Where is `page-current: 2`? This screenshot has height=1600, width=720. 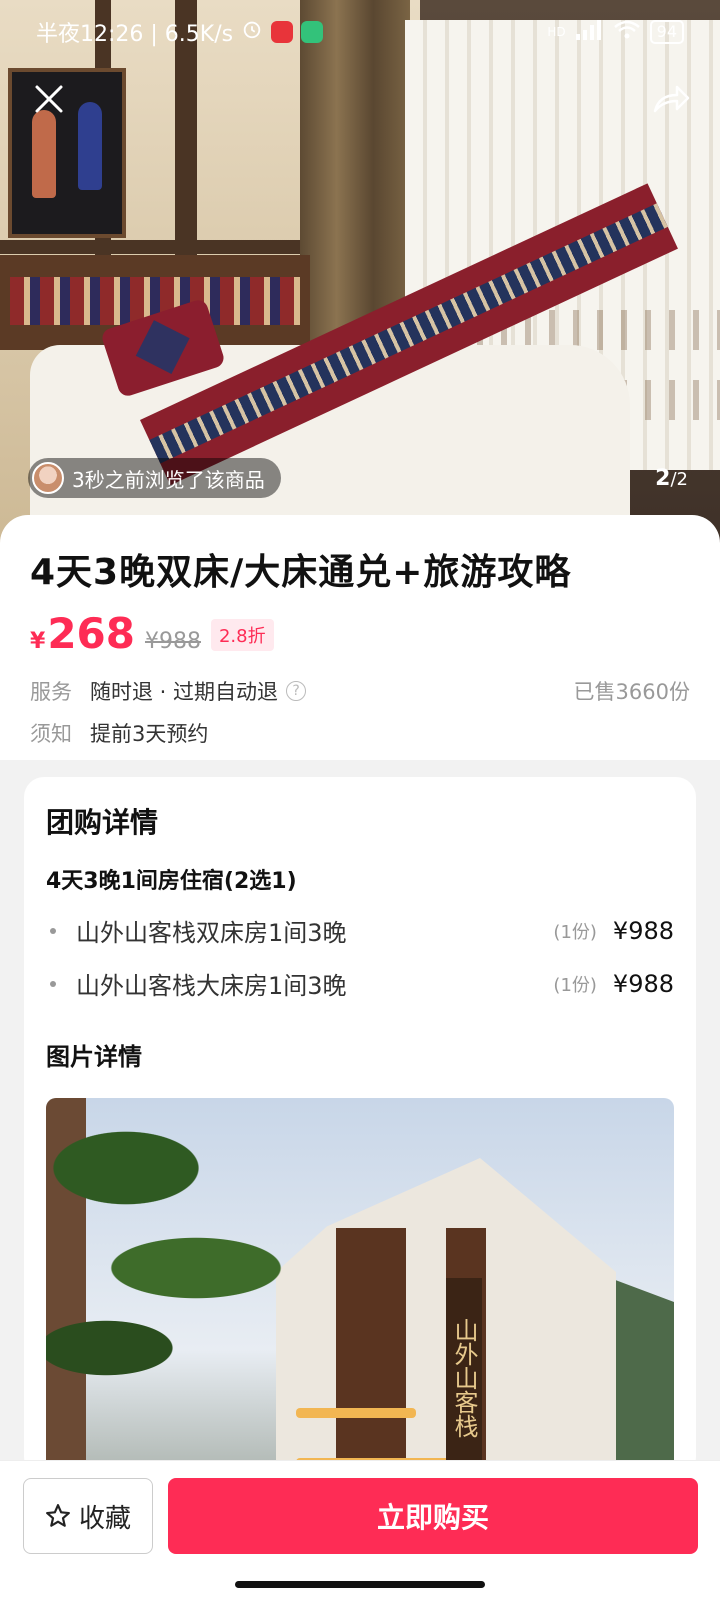
page-current: 2 is located at coordinates (663, 478).